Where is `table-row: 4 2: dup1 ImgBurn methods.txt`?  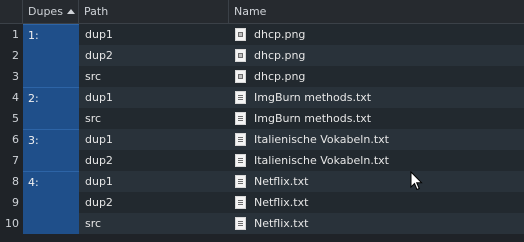
table-row: 4 2: dup1 ImgBurn methods.txt is located at coordinates (262, 97).